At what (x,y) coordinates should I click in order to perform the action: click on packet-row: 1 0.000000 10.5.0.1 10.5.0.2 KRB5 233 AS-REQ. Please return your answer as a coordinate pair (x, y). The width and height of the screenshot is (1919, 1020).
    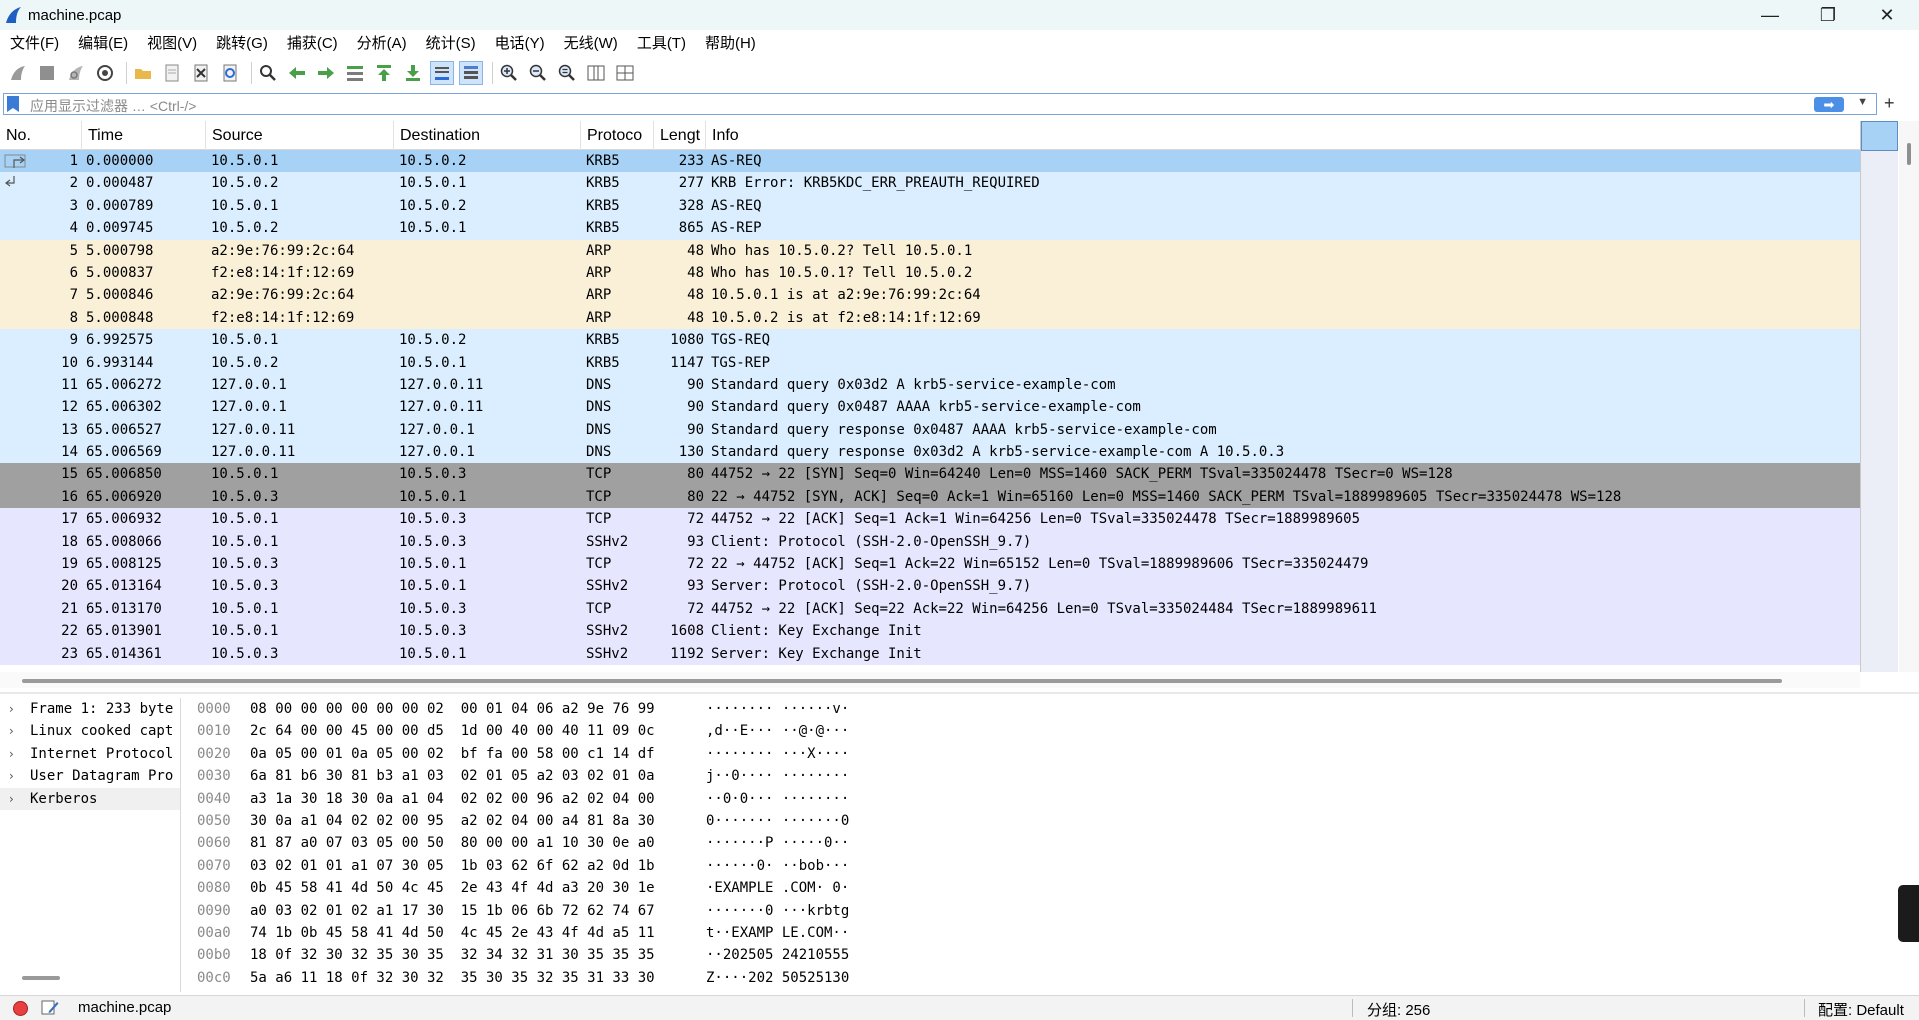
    Looking at the image, I should click on (930, 162).